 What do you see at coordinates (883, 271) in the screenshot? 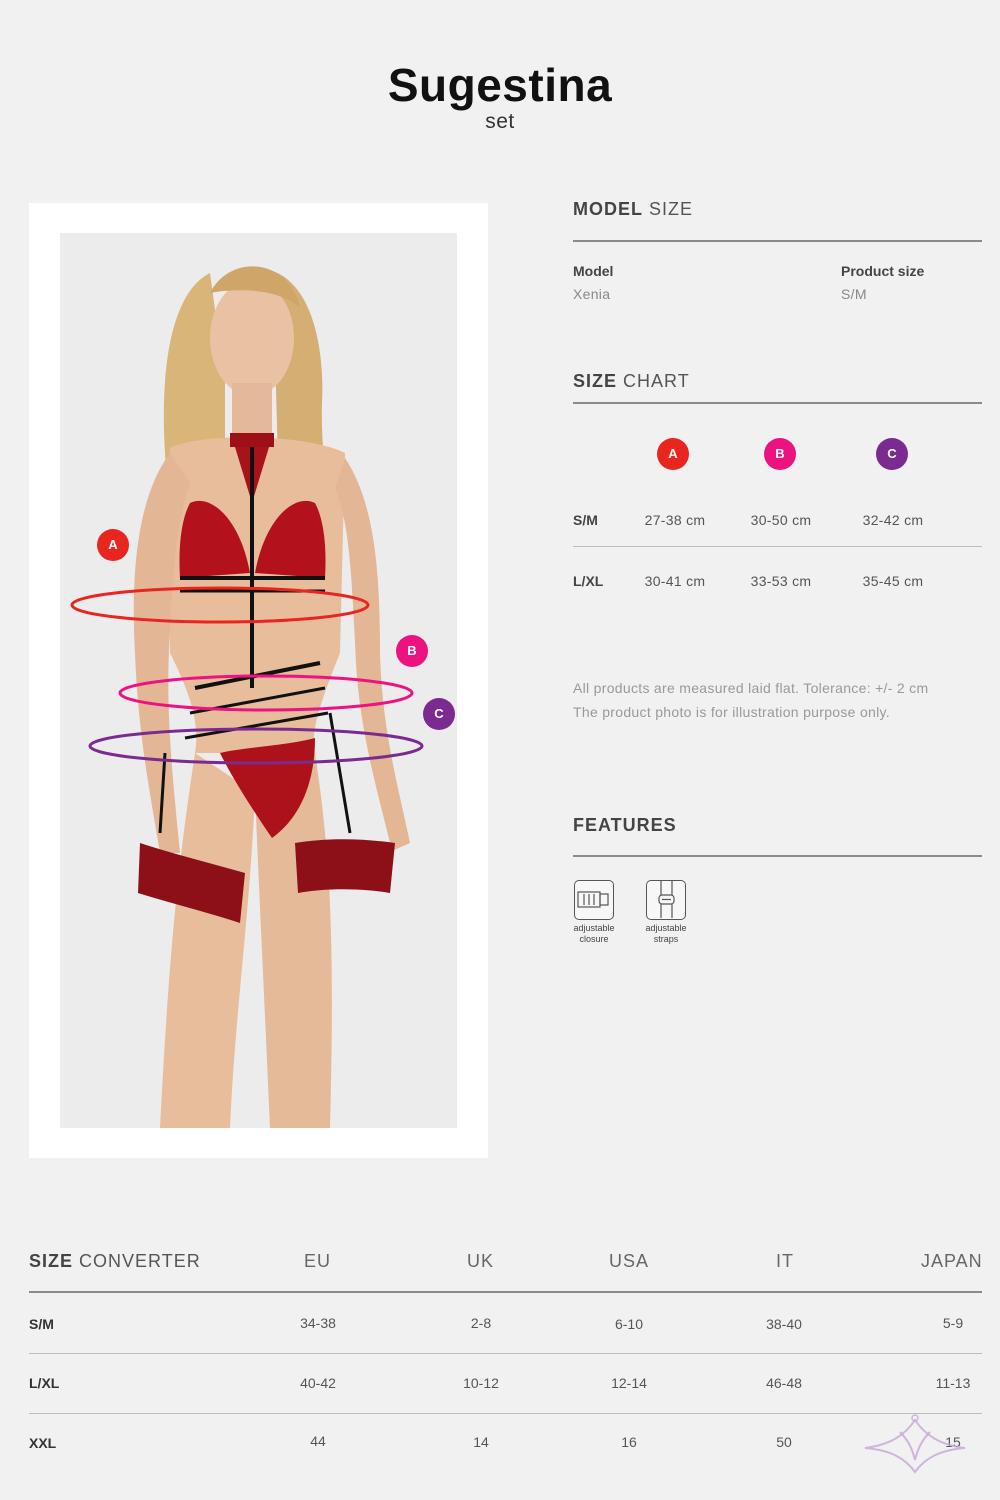
I see `product-size-label: Product size` at bounding box center [883, 271].